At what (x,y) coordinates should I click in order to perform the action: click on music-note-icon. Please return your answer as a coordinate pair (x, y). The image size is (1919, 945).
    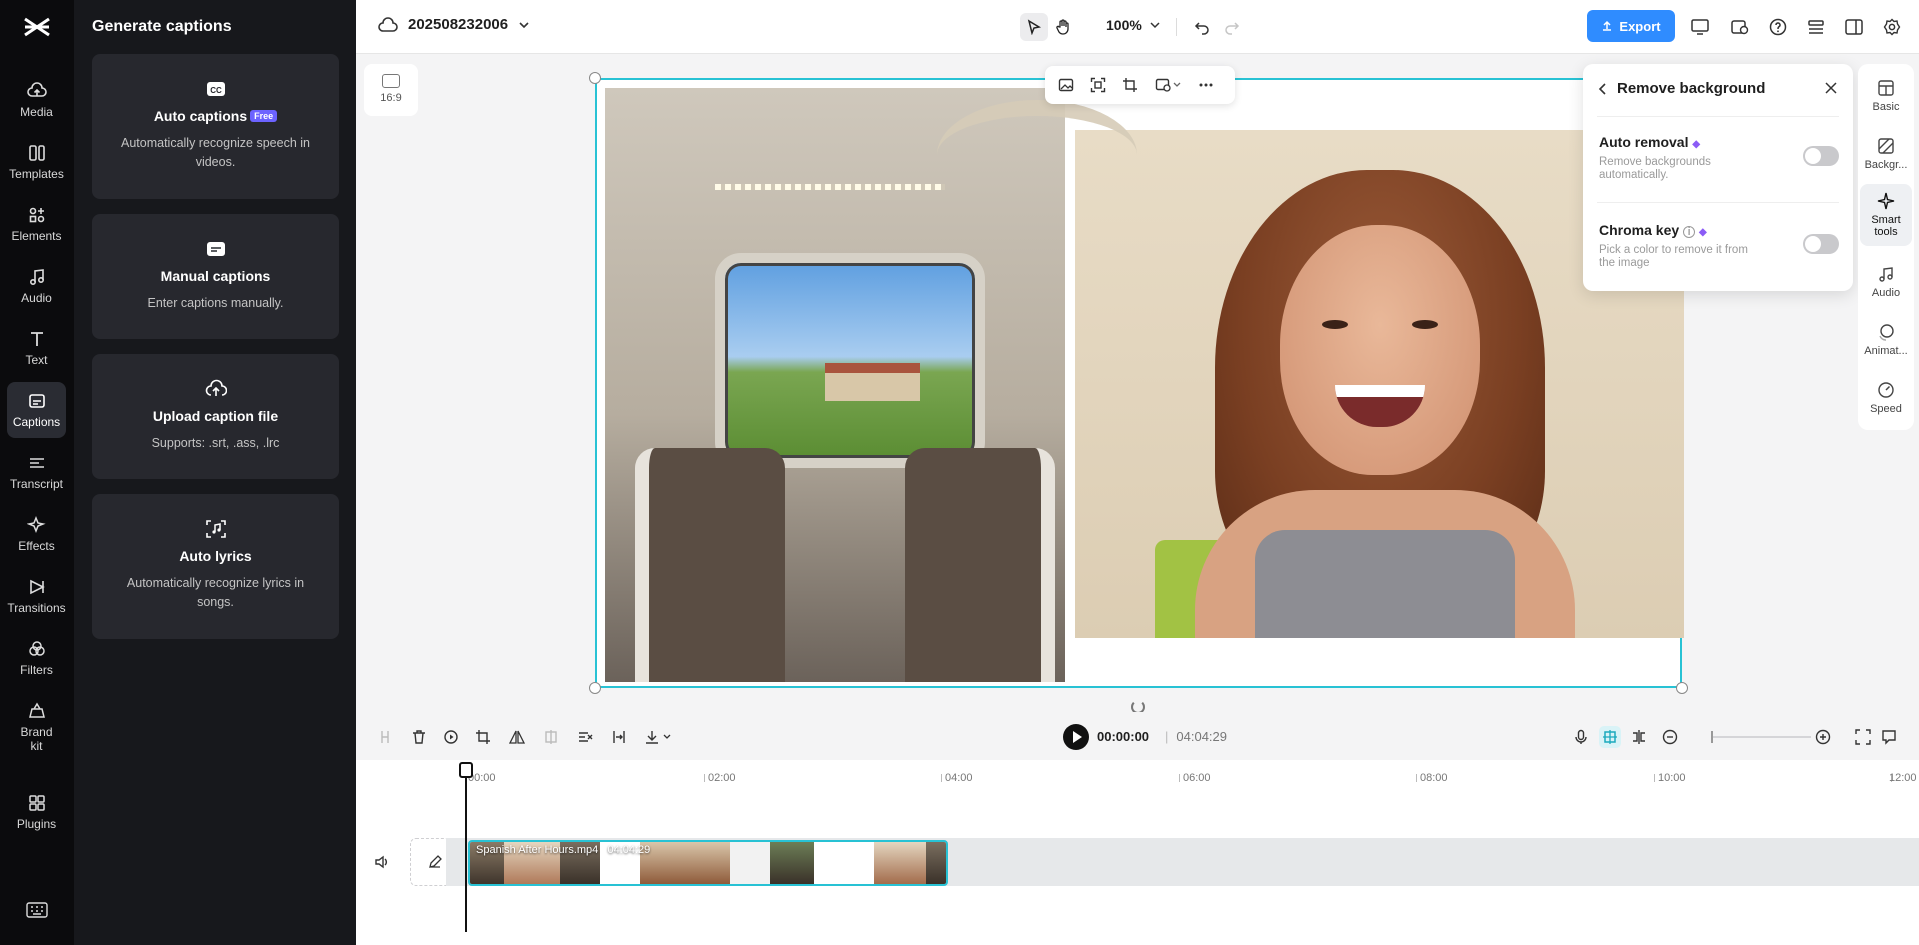
    Looking at the image, I should click on (37, 277).